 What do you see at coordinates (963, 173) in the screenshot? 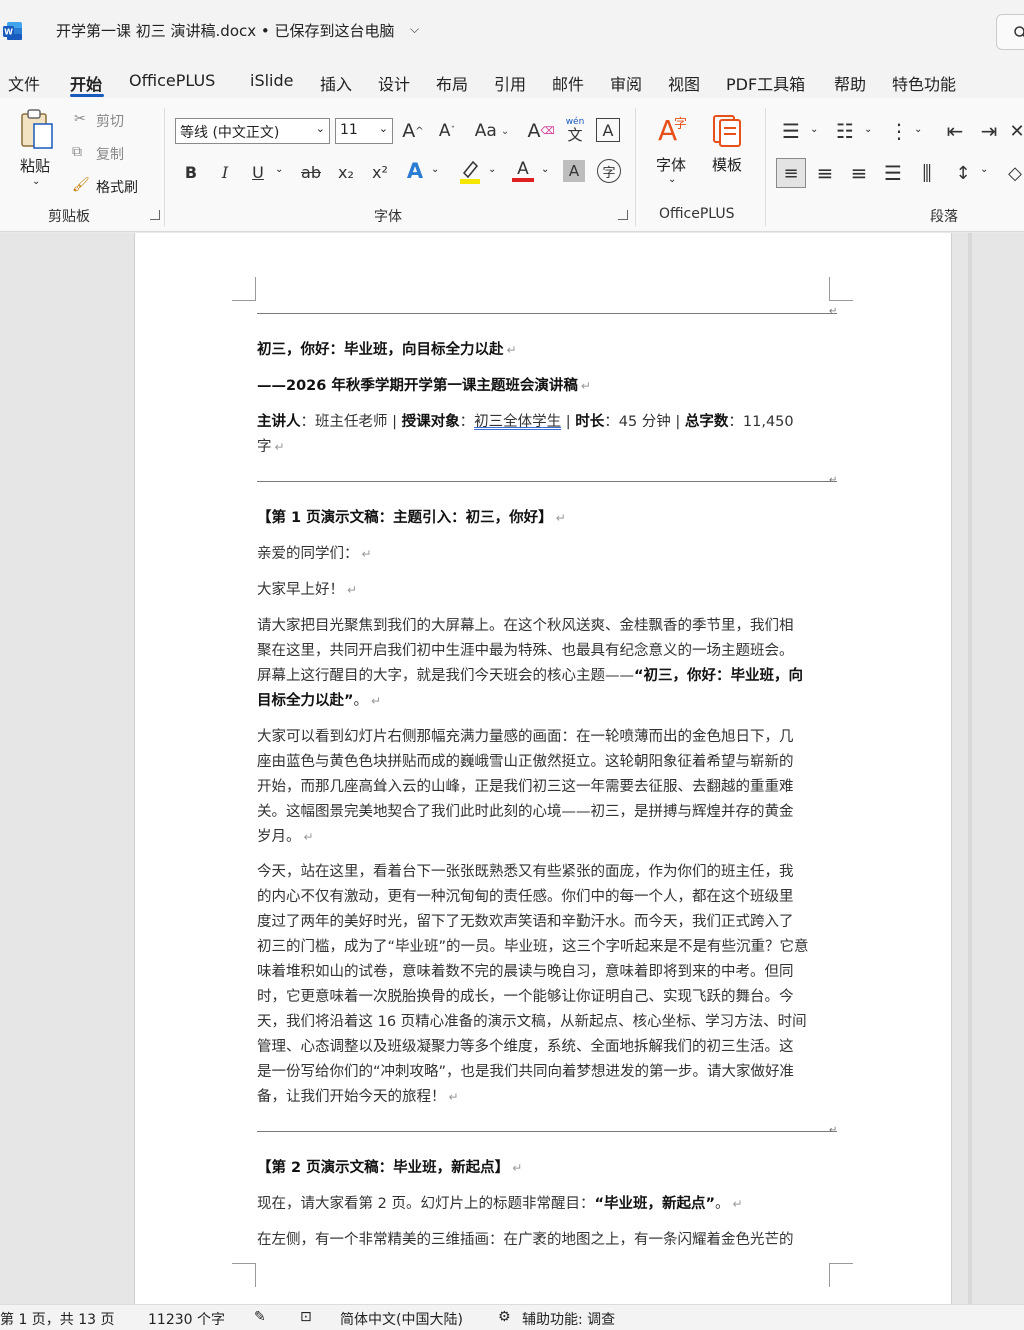
I see `line-spacing-icon: ↕` at bounding box center [963, 173].